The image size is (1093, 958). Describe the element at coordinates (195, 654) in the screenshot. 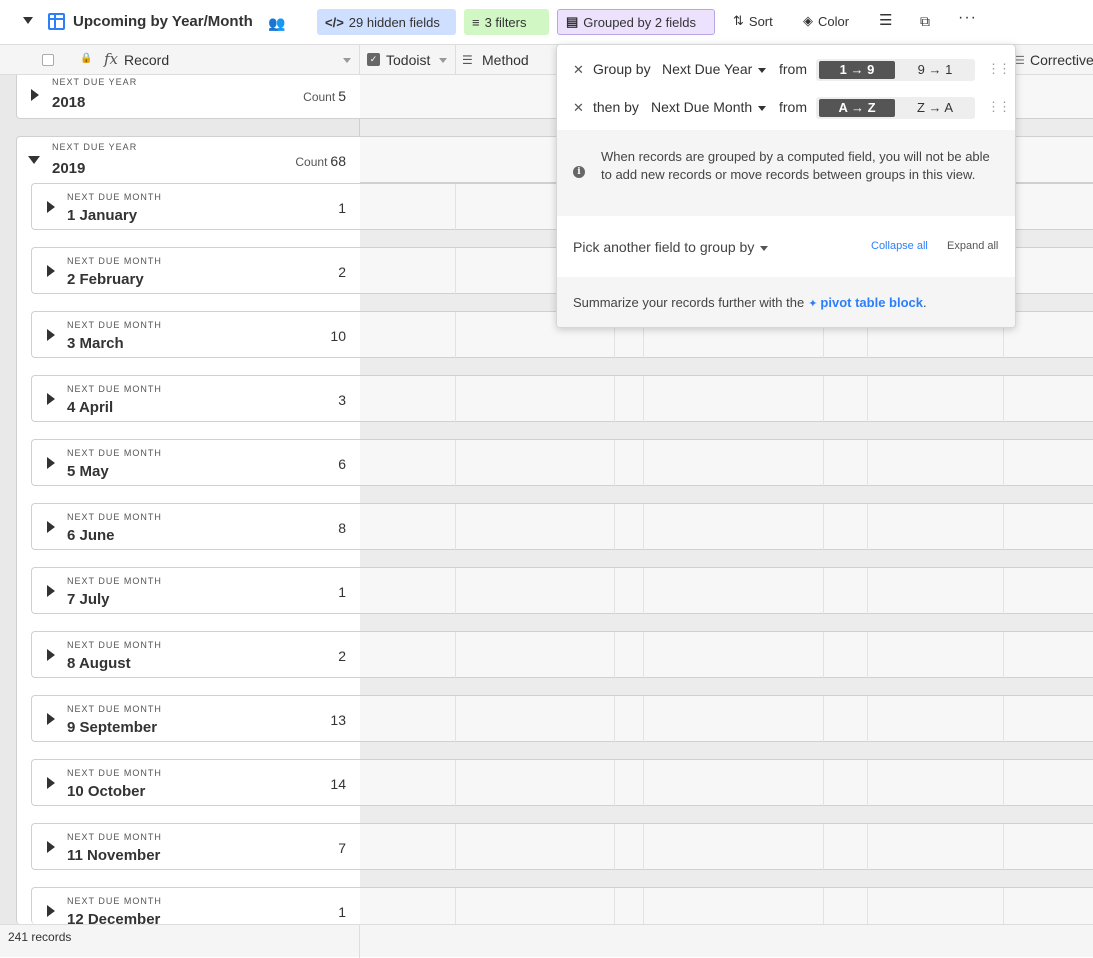

I see `month-group: NEXT DUE MONTH 8 August 2` at that location.